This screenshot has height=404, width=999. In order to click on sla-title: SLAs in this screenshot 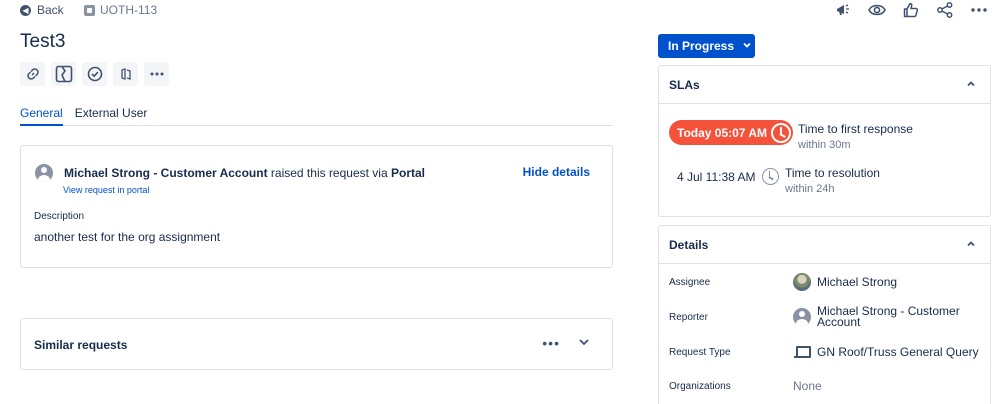, I will do `click(684, 84)`.